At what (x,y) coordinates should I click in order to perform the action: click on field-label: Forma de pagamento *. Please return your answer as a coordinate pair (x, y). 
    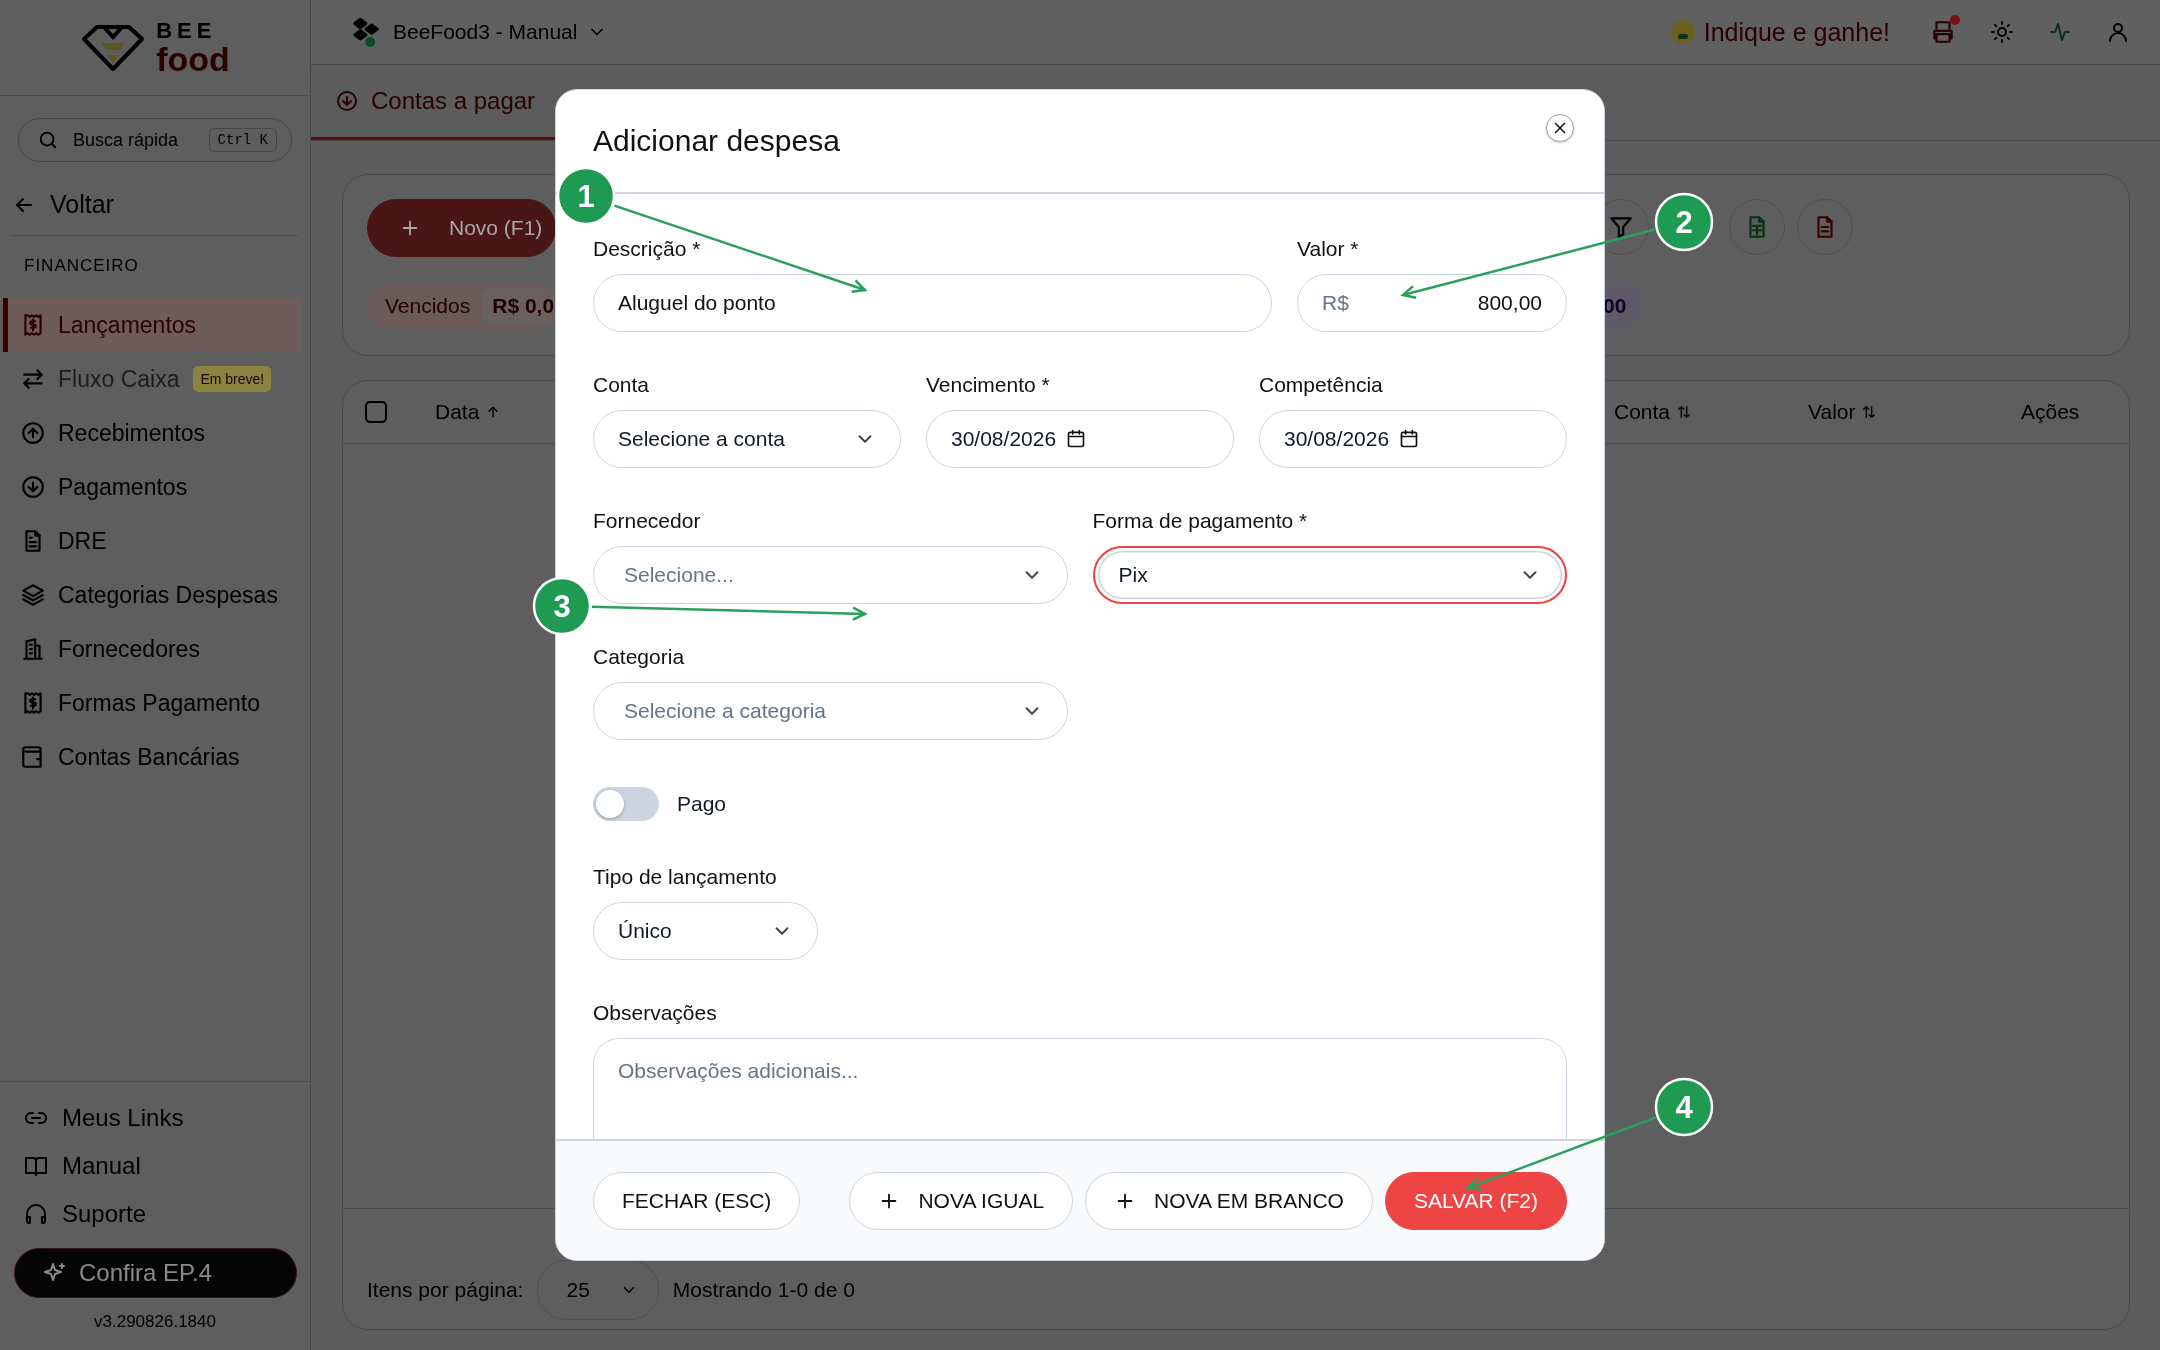
    Looking at the image, I should click on (1200, 521).